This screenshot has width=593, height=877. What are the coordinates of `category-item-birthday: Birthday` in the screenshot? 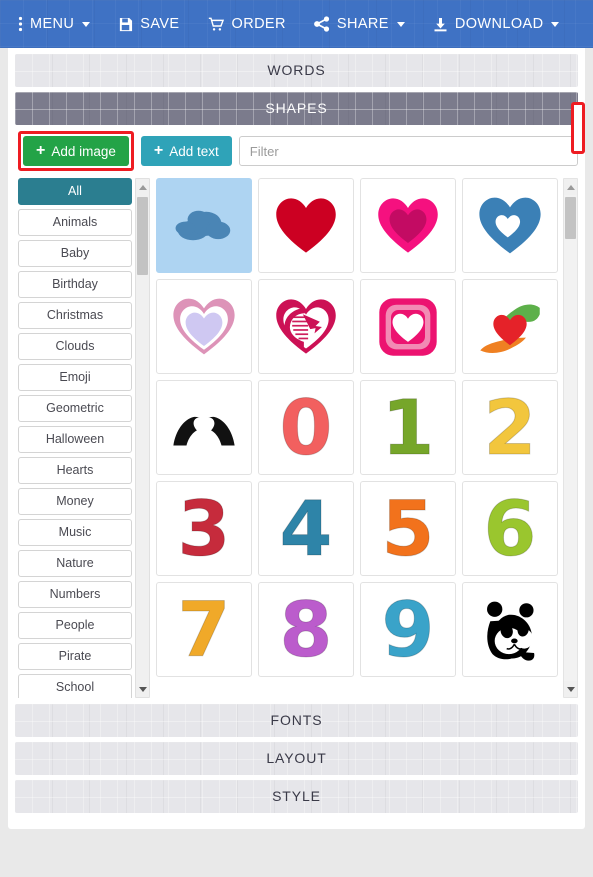 It's located at (75, 284).